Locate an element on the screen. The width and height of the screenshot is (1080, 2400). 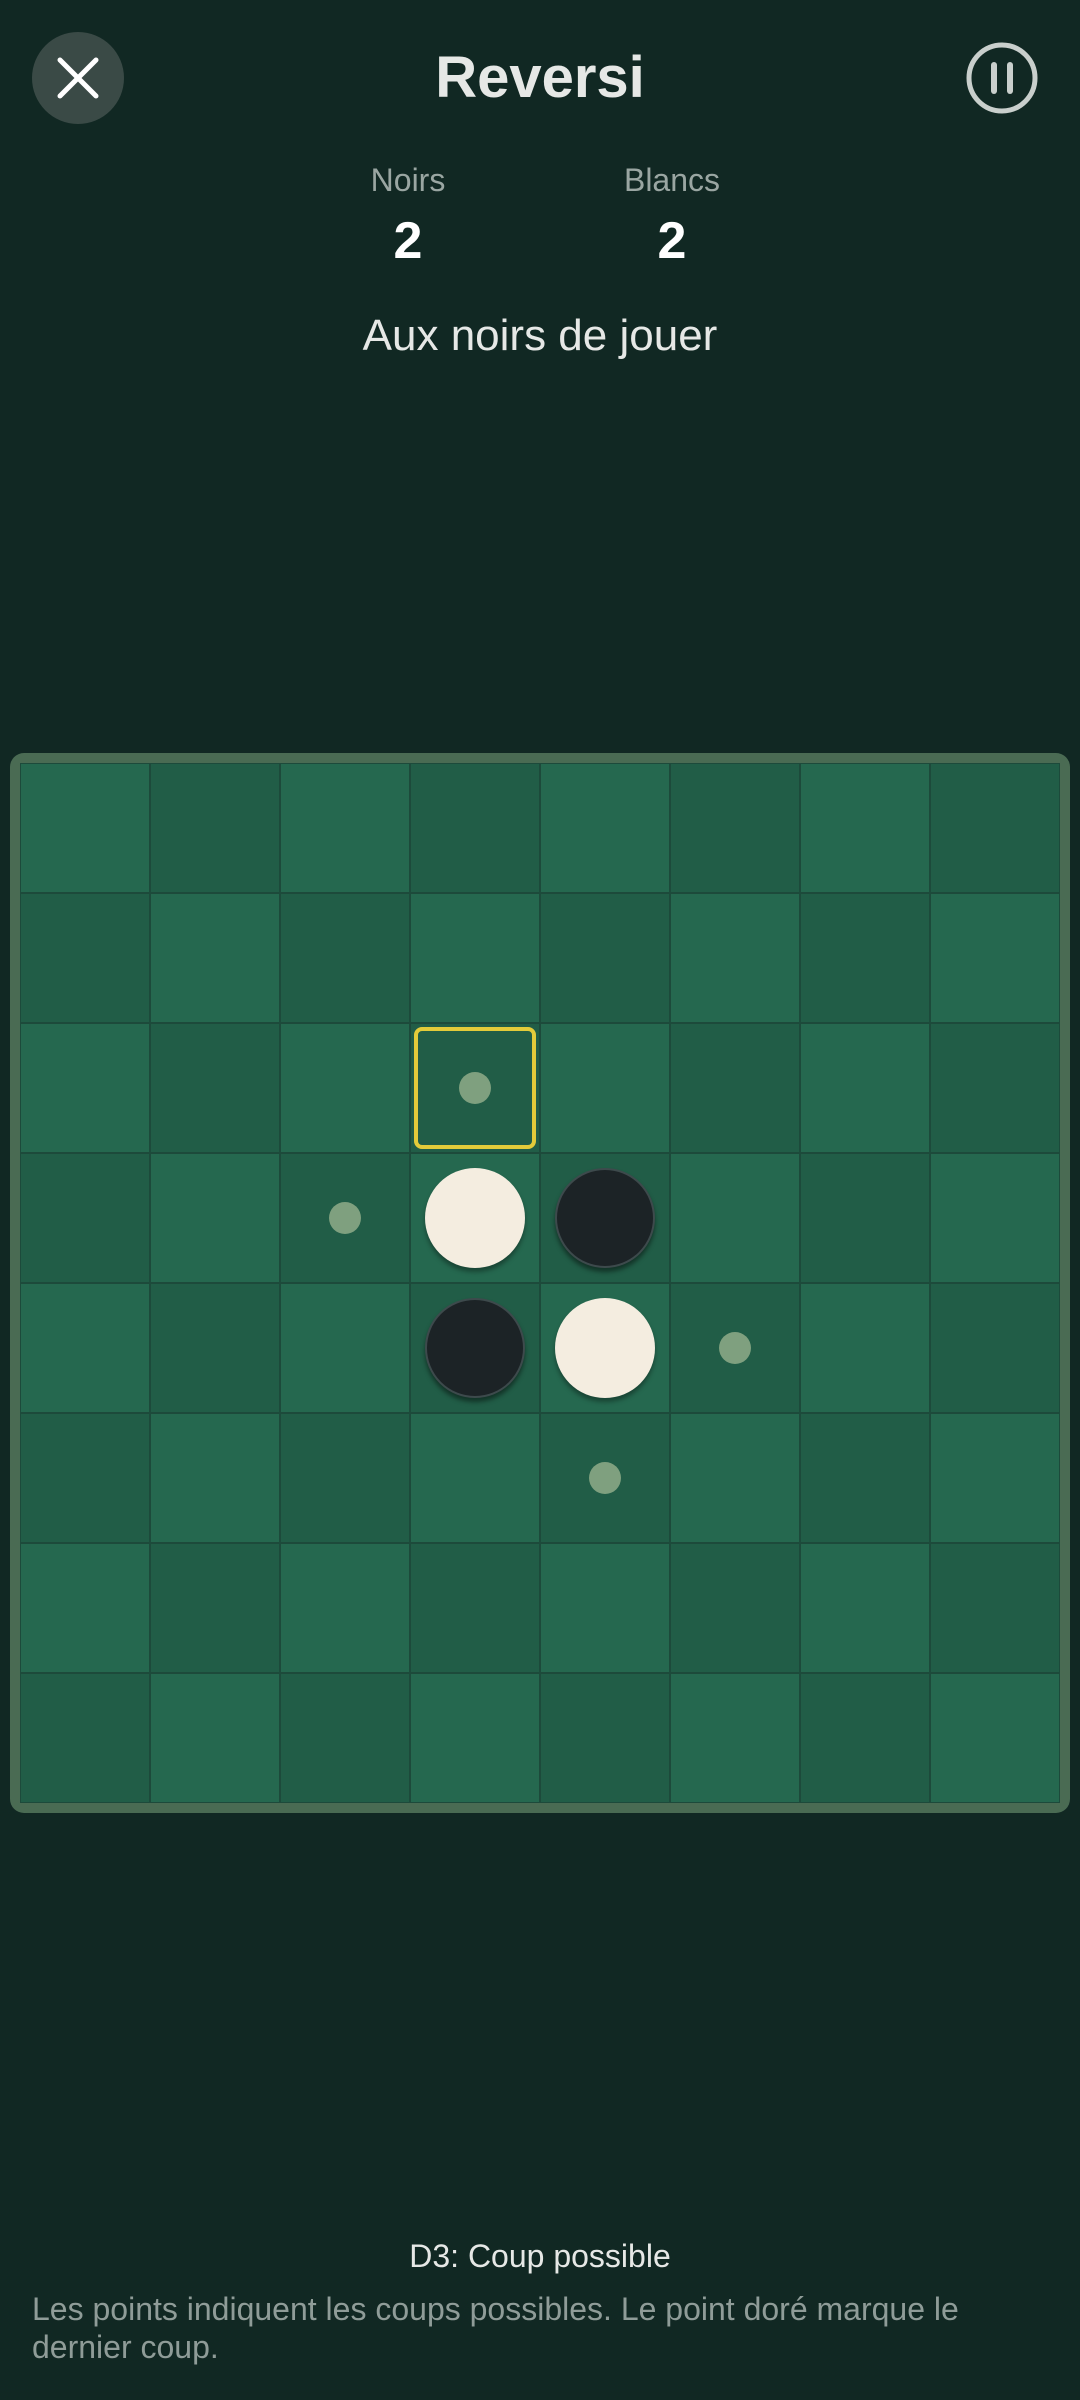
board-cell-g1 is located at coordinates (865, 828).